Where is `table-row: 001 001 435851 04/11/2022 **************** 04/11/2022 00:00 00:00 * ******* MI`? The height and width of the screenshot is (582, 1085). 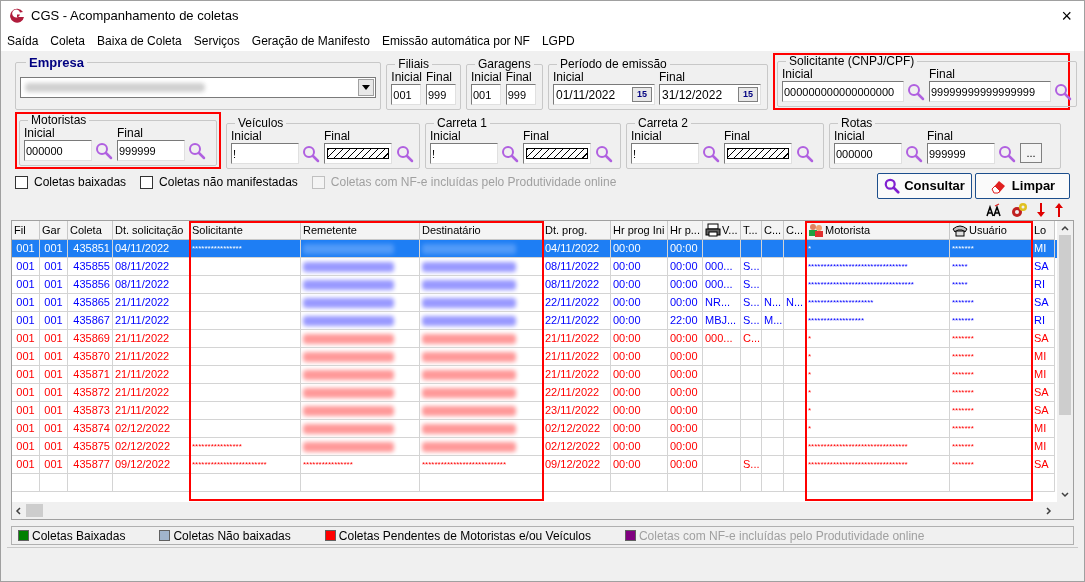
table-row: 001 001 435851 04/11/2022 **************** 04/11/2022 00:00 00:00 * ******* MI is located at coordinates (534, 249).